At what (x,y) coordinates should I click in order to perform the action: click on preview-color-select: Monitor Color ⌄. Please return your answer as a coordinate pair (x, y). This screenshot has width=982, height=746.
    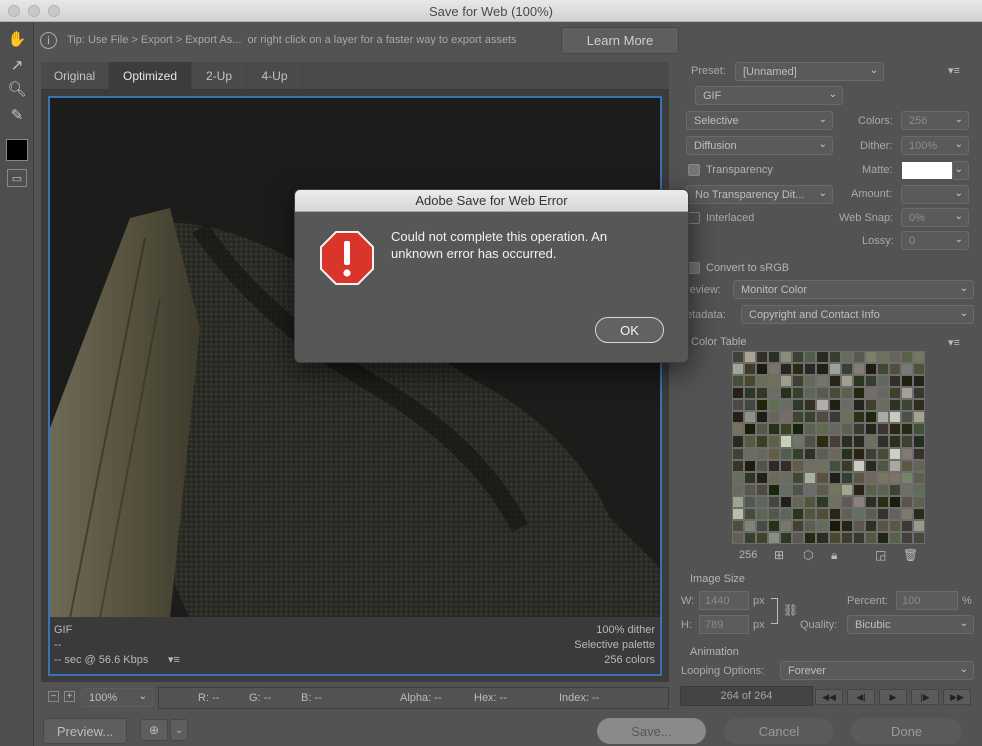
    Looking at the image, I should click on (853, 289).